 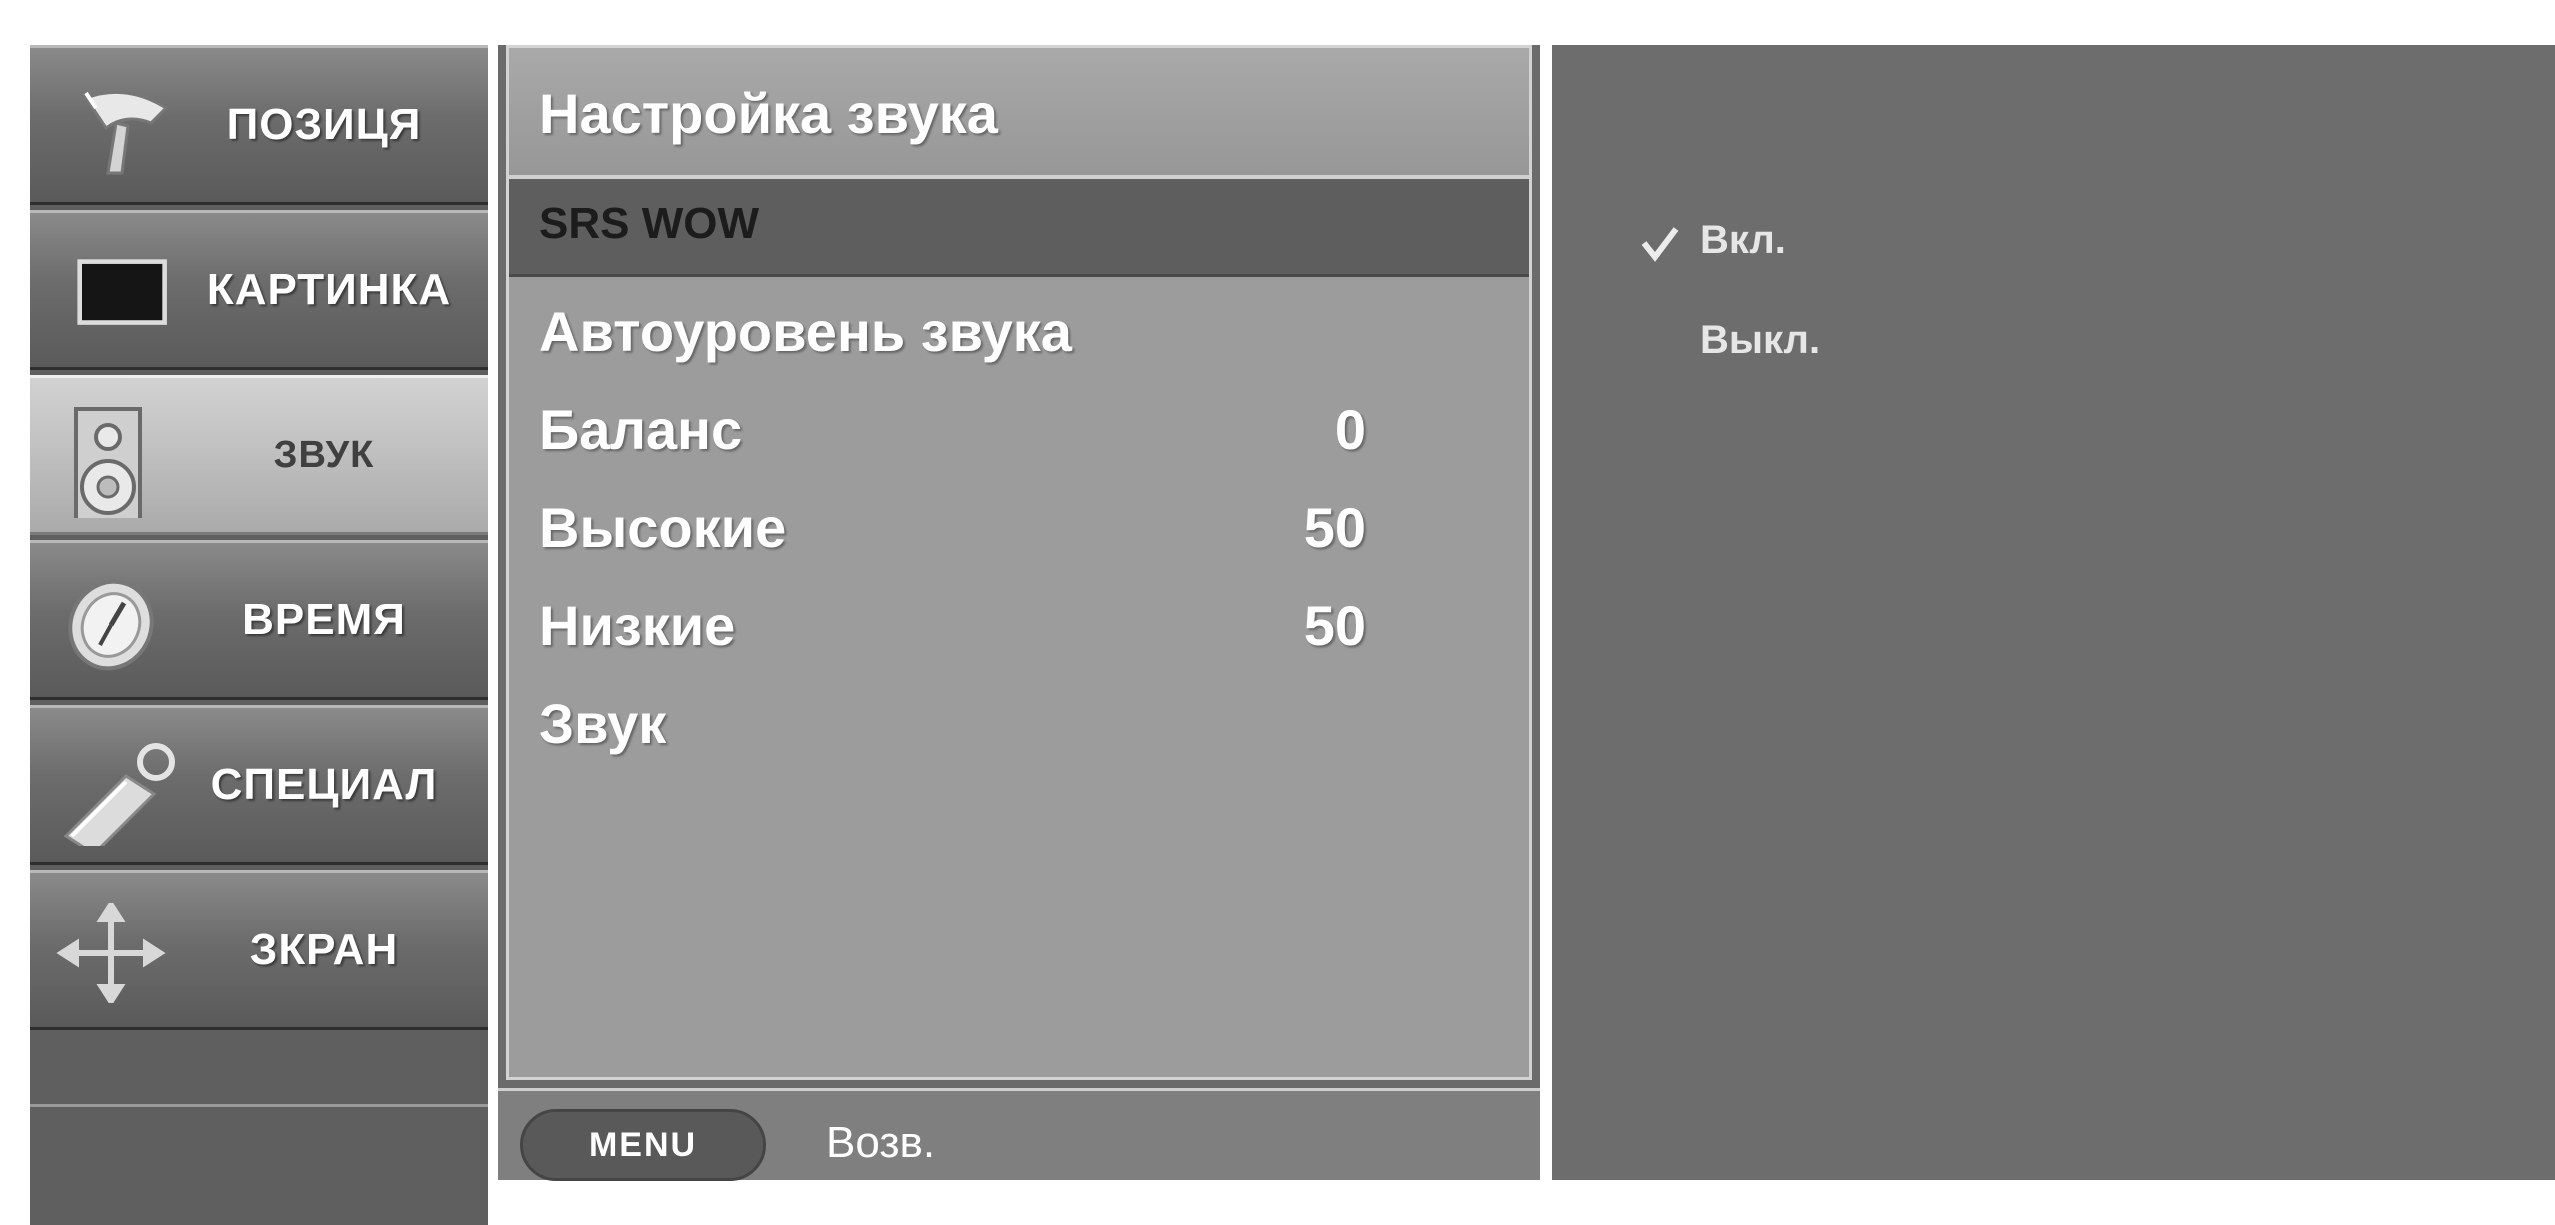 What do you see at coordinates (1019, 113) in the screenshot?
I see `menu-title: Настройка звука` at bounding box center [1019, 113].